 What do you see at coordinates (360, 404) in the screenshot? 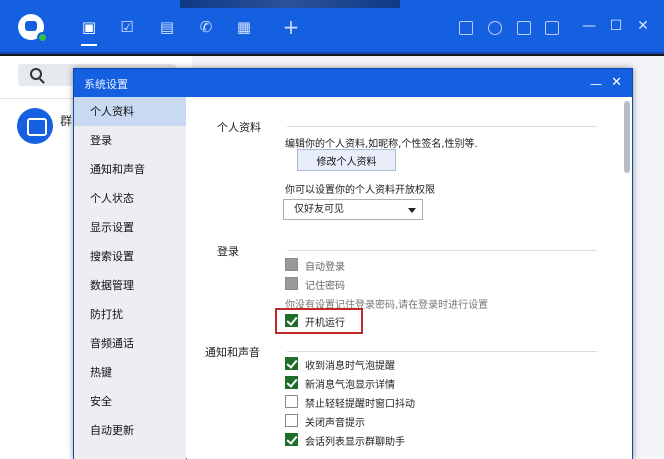
I see `no-shake-label: 禁止轻轻提醒时窗口抖动` at bounding box center [360, 404].